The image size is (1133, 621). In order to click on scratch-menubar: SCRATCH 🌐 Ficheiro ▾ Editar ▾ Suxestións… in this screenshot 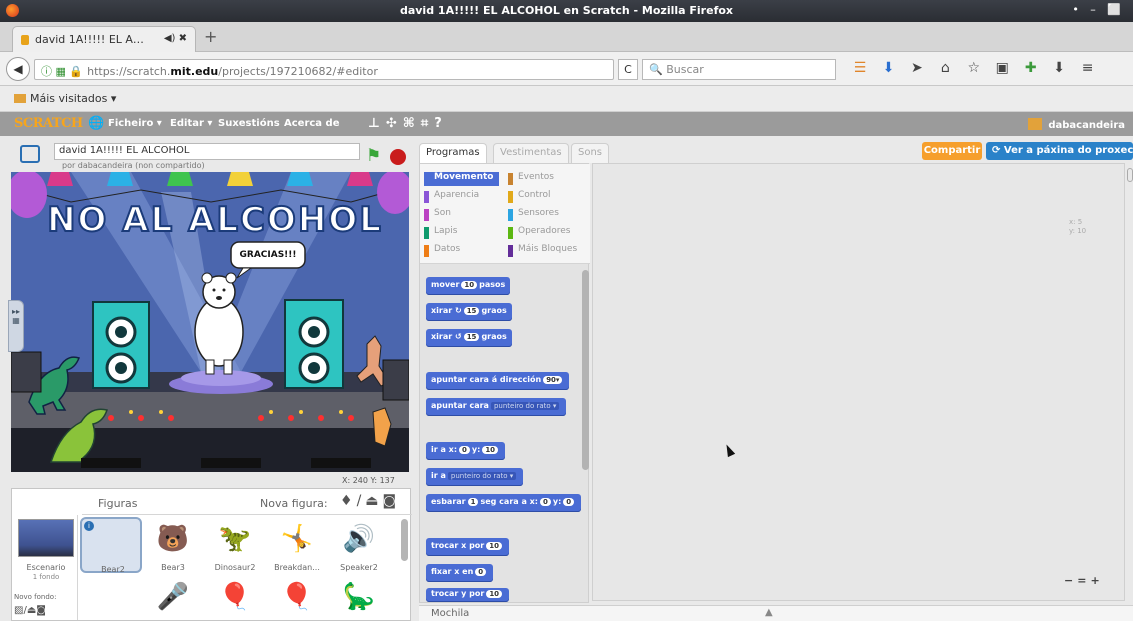, I will do `click(566, 124)`.